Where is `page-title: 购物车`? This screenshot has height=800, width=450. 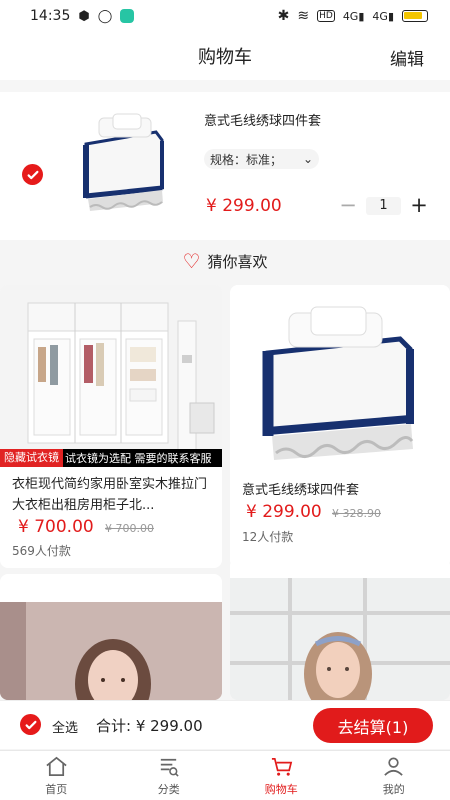
page-title: 购物车 is located at coordinates (225, 57).